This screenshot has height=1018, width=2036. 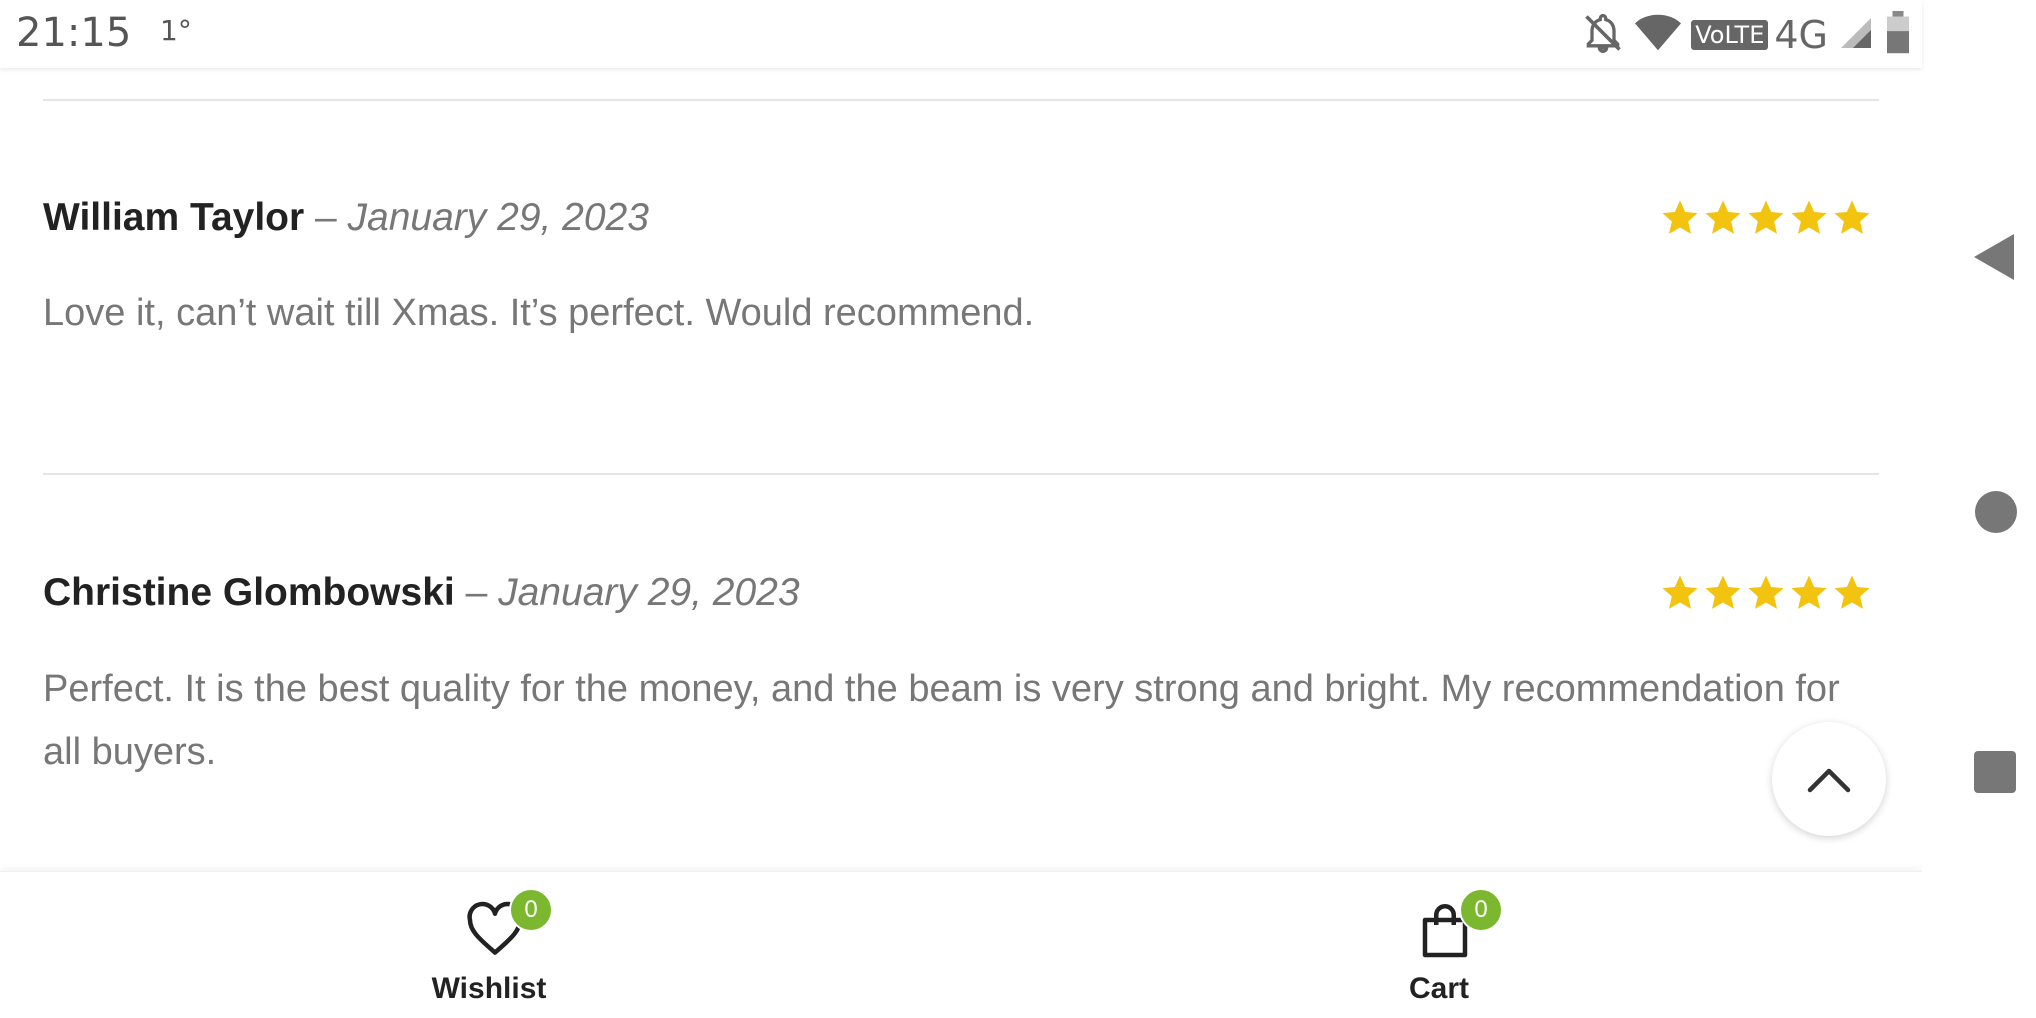 What do you see at coordinates (961, 944) in the screenshot?
I see `bottom-toolbar: 0 Wishlist 0 Cart` at bounding box center [961, 944].